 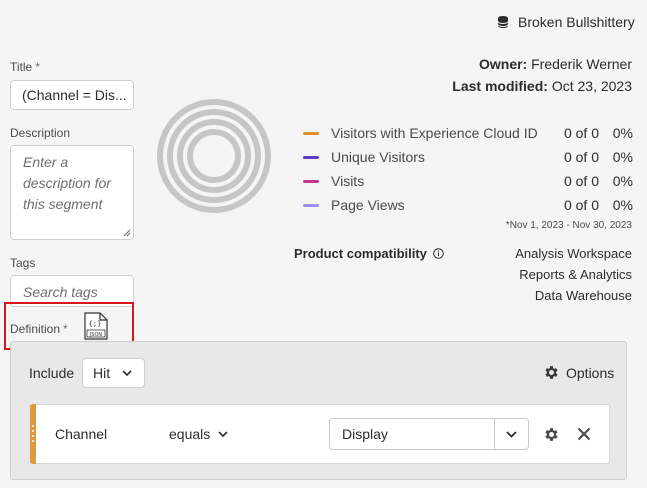 What do you see at coordinates (584, 434) in the screenshot?
I see `close-icon` at bounding box center [584, 434].